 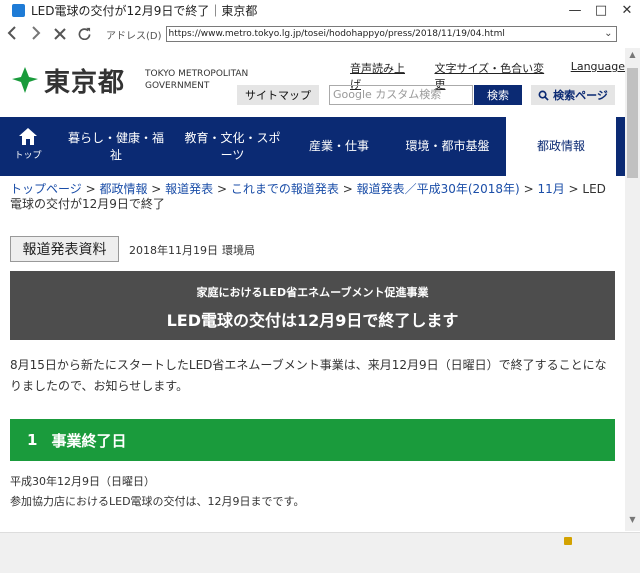 I want to click on section-number: 1, so click(x=32, y=440).